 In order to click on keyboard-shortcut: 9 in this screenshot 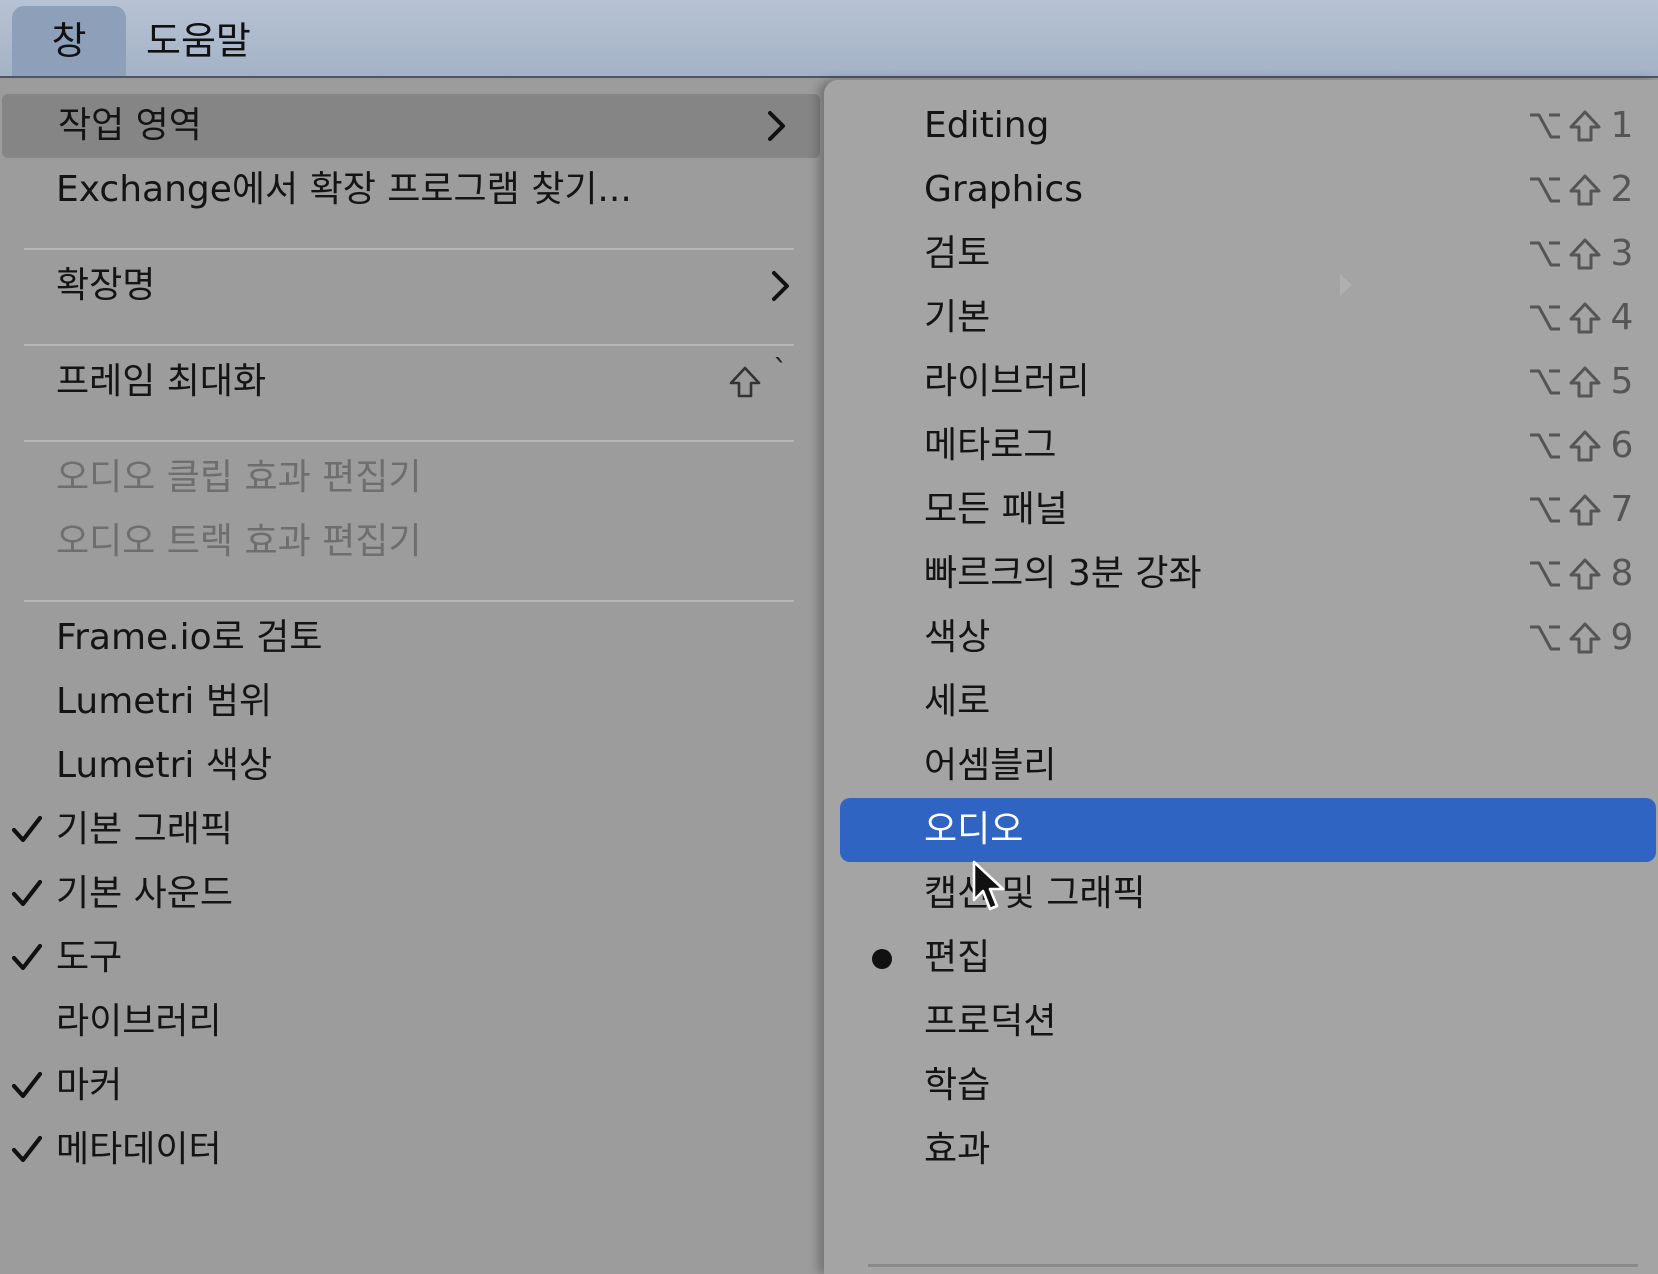, I will do `click(1582, 638)`.